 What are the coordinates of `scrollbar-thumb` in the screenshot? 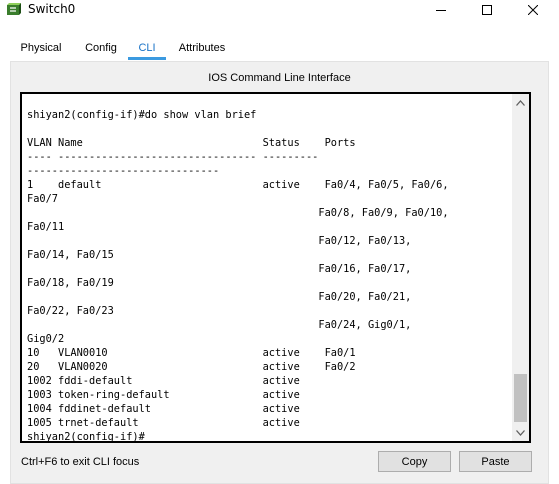 It's located at (520, 398).